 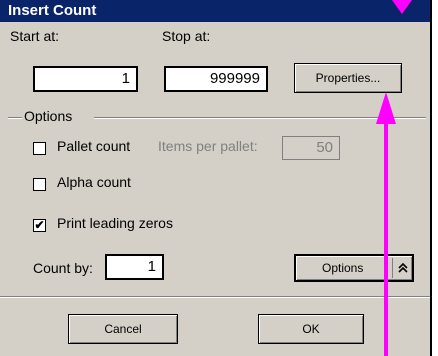 What do you see at coordinates (123, 329) in the screenshot?
I see `cancel-button: Cancel` at bounding box center [123, 329].